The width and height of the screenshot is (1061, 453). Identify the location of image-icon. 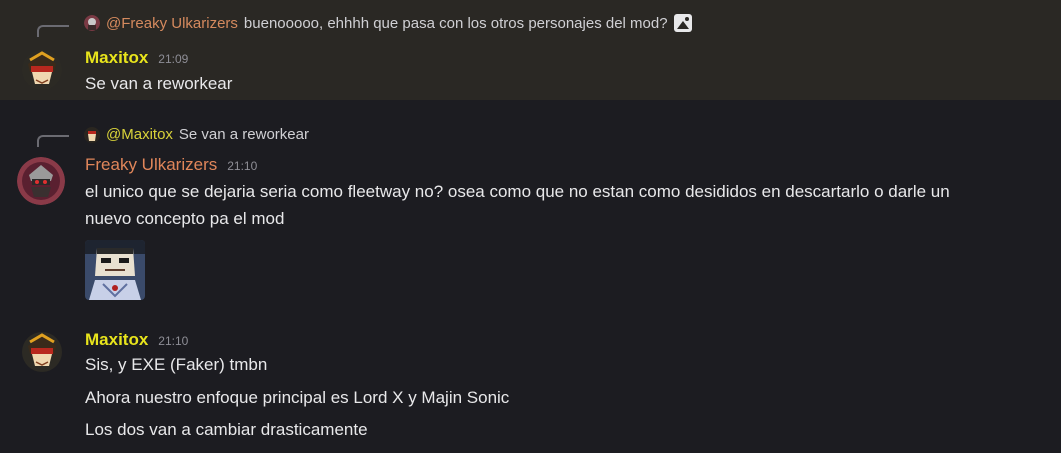
(682, 23).